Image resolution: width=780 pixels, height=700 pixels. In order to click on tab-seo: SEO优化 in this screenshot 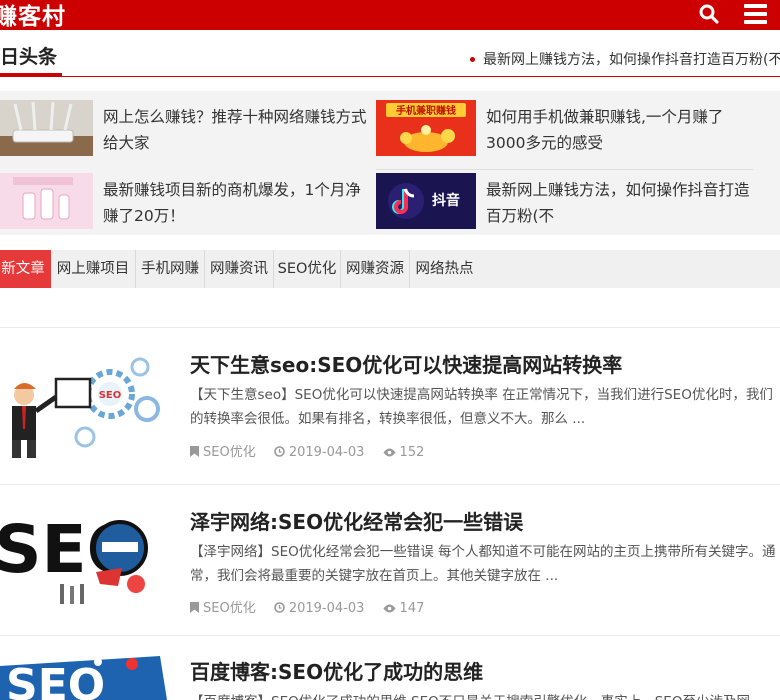, I will do `click(307, 269)`.